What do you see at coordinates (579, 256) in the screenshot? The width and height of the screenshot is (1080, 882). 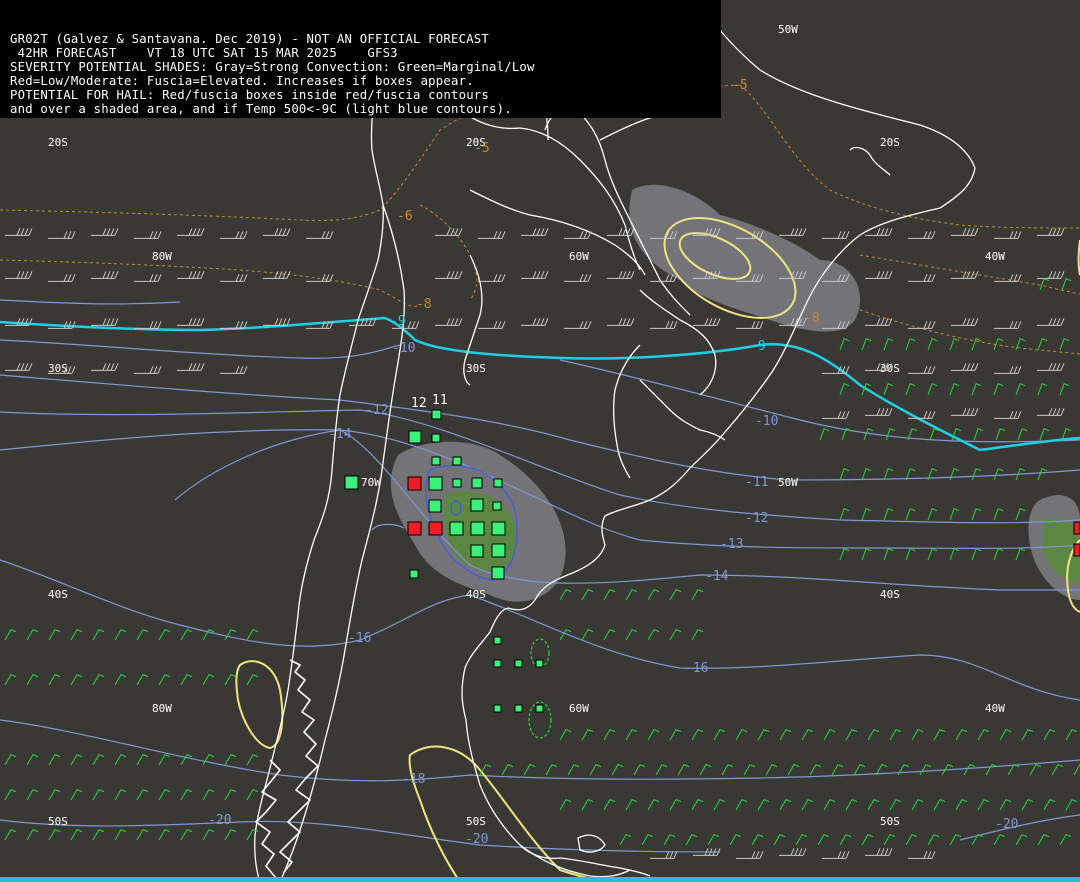 I see `grid-label-60w-upper: 60W` at bounding box center [579, 256].